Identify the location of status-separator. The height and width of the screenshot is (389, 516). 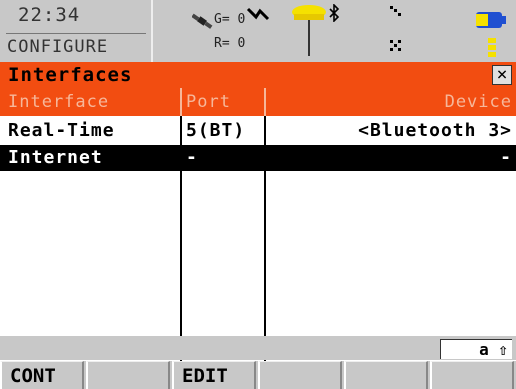
(152, 31).